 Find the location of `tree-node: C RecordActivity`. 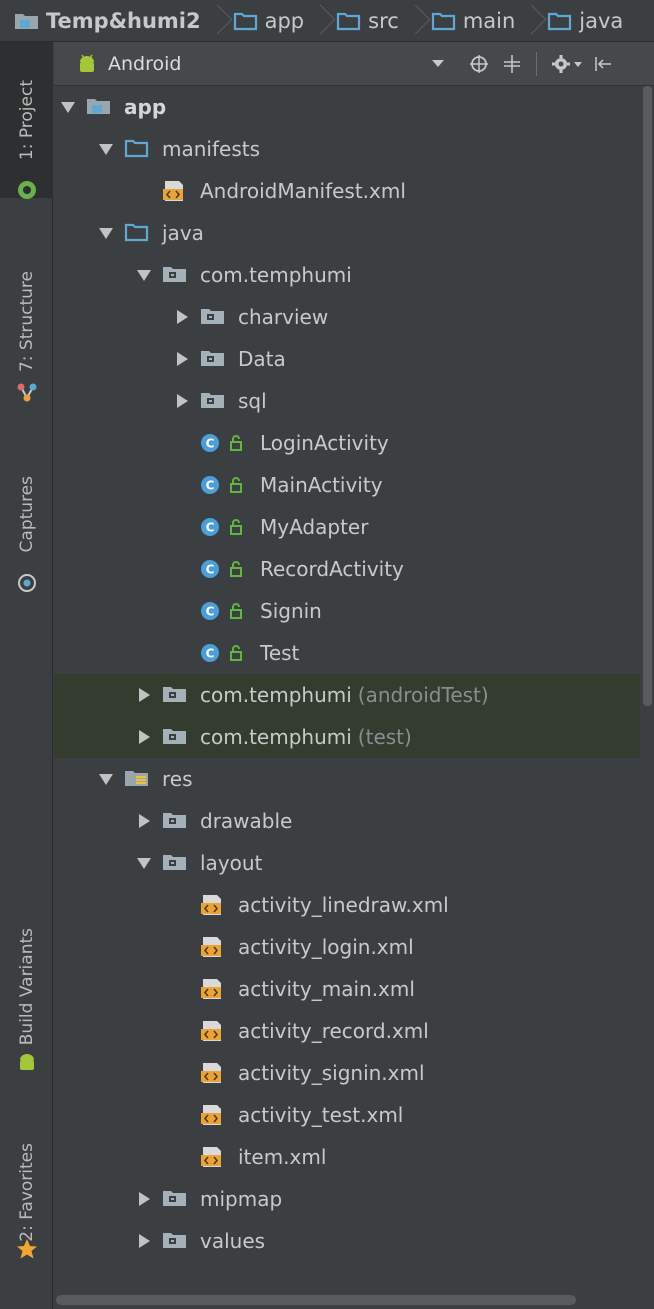

tree-node: C RecordActivity is located at coordinates (347, 569).